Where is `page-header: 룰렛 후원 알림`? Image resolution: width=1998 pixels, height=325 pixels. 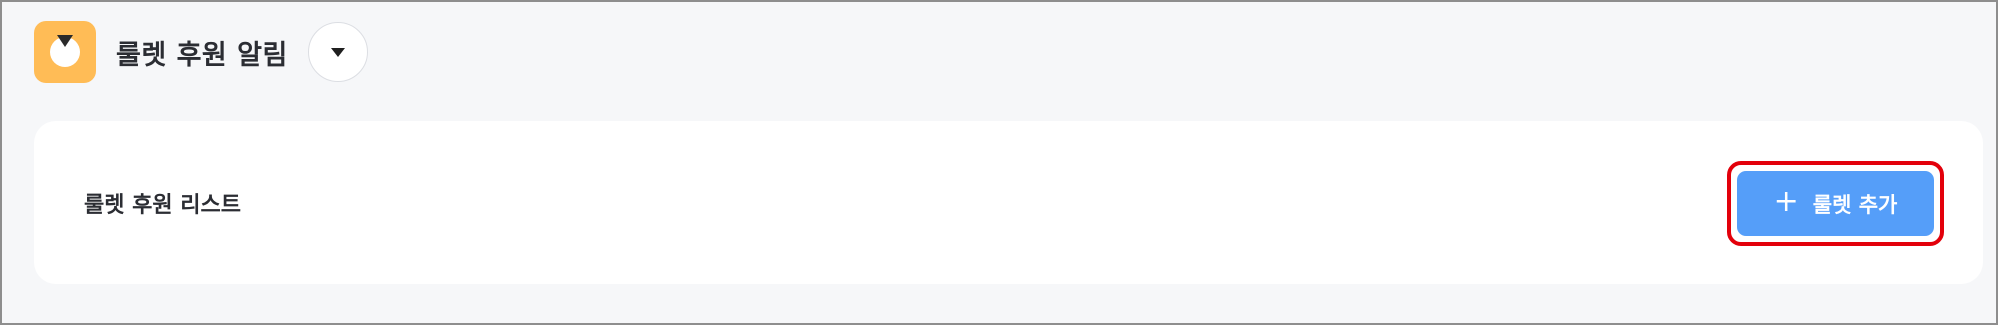
page-header: 룰렛 후원 알림 is located at coordinates (201, 52).